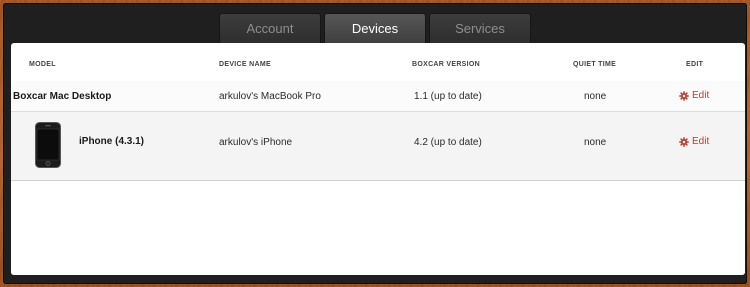  What do you see at coordinates (695, 64) in the screenshot?
I see `header-edit: EDIT` at bounding box center [695, 64].